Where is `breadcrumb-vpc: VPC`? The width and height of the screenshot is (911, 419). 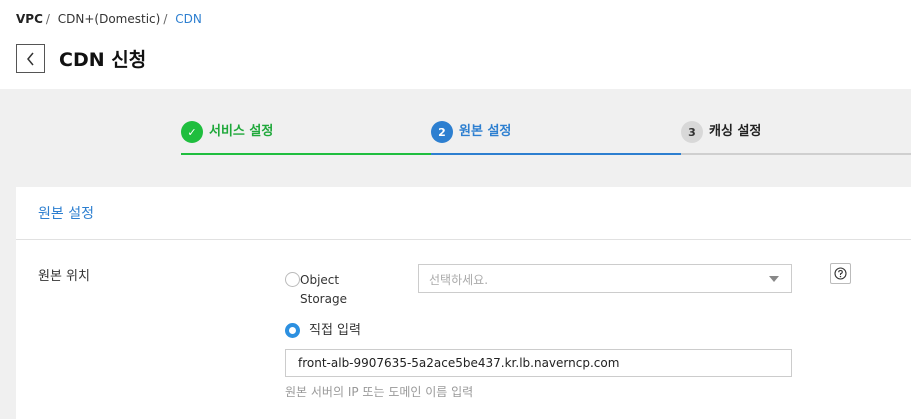
breadcrumb-vpc: VPC is located at coordinates (29, 19).